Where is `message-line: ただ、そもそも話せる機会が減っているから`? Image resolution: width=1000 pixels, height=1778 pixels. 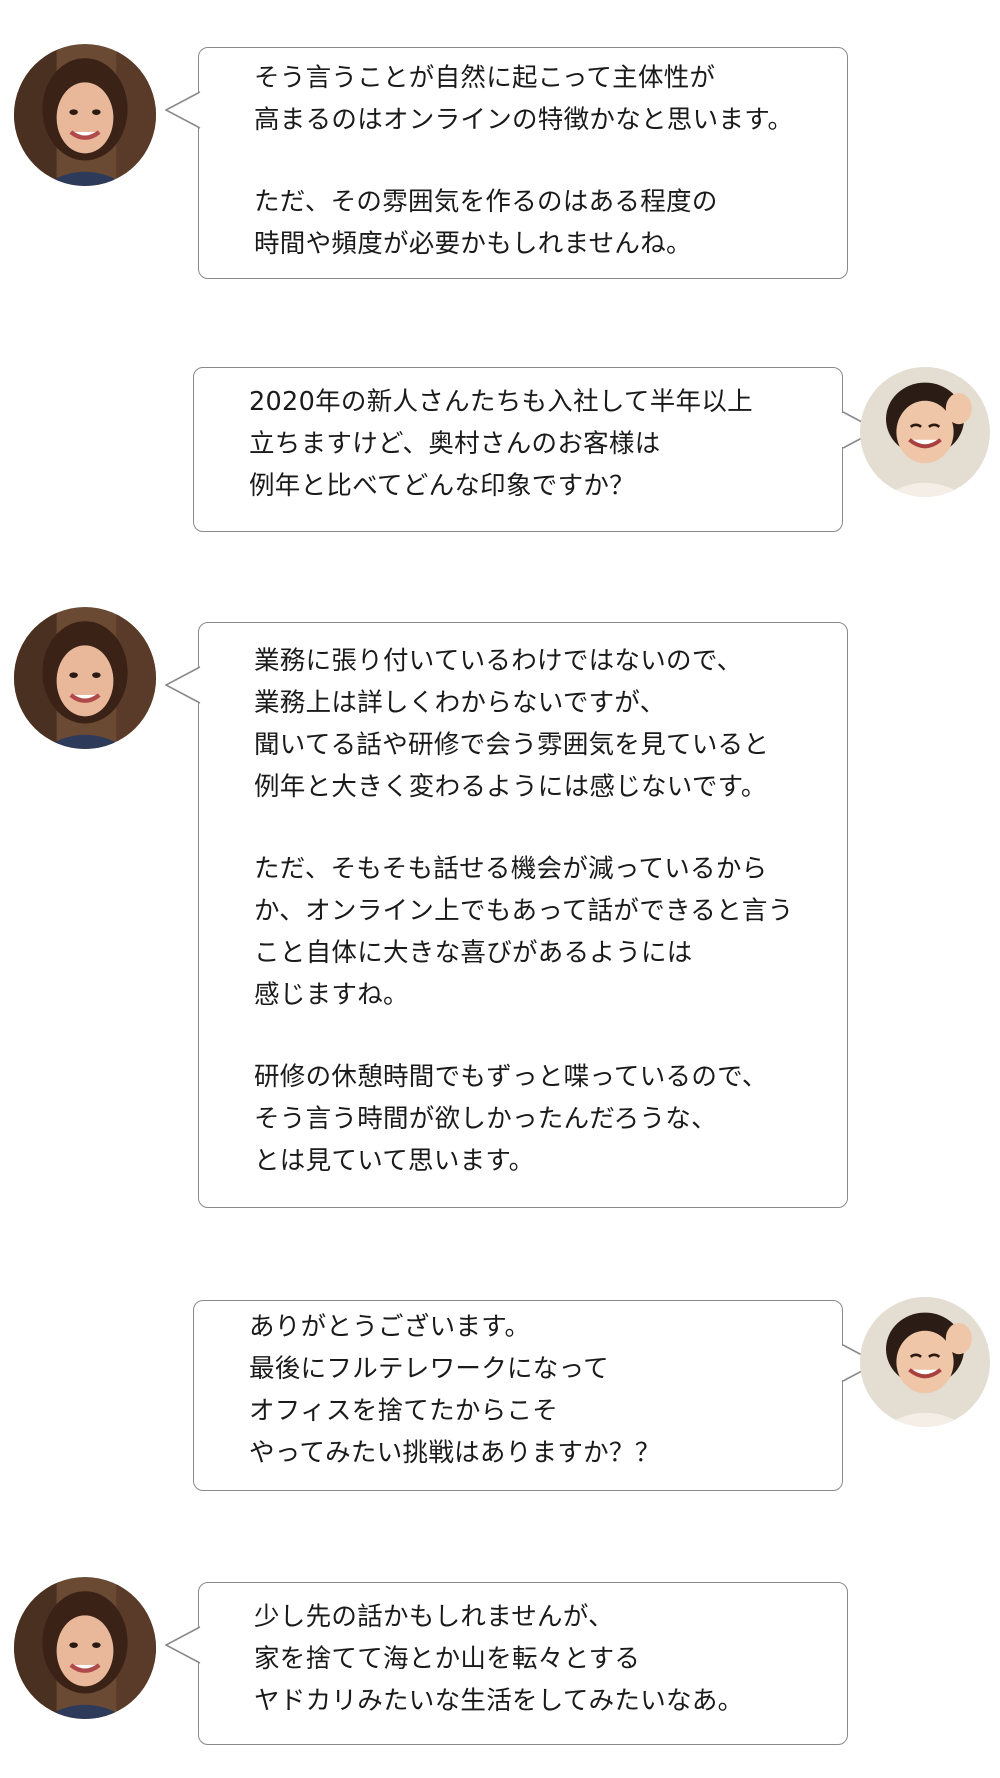
message-line: ただ、そもそも話せる機会が減っているから is located at coordinates (511, 869).